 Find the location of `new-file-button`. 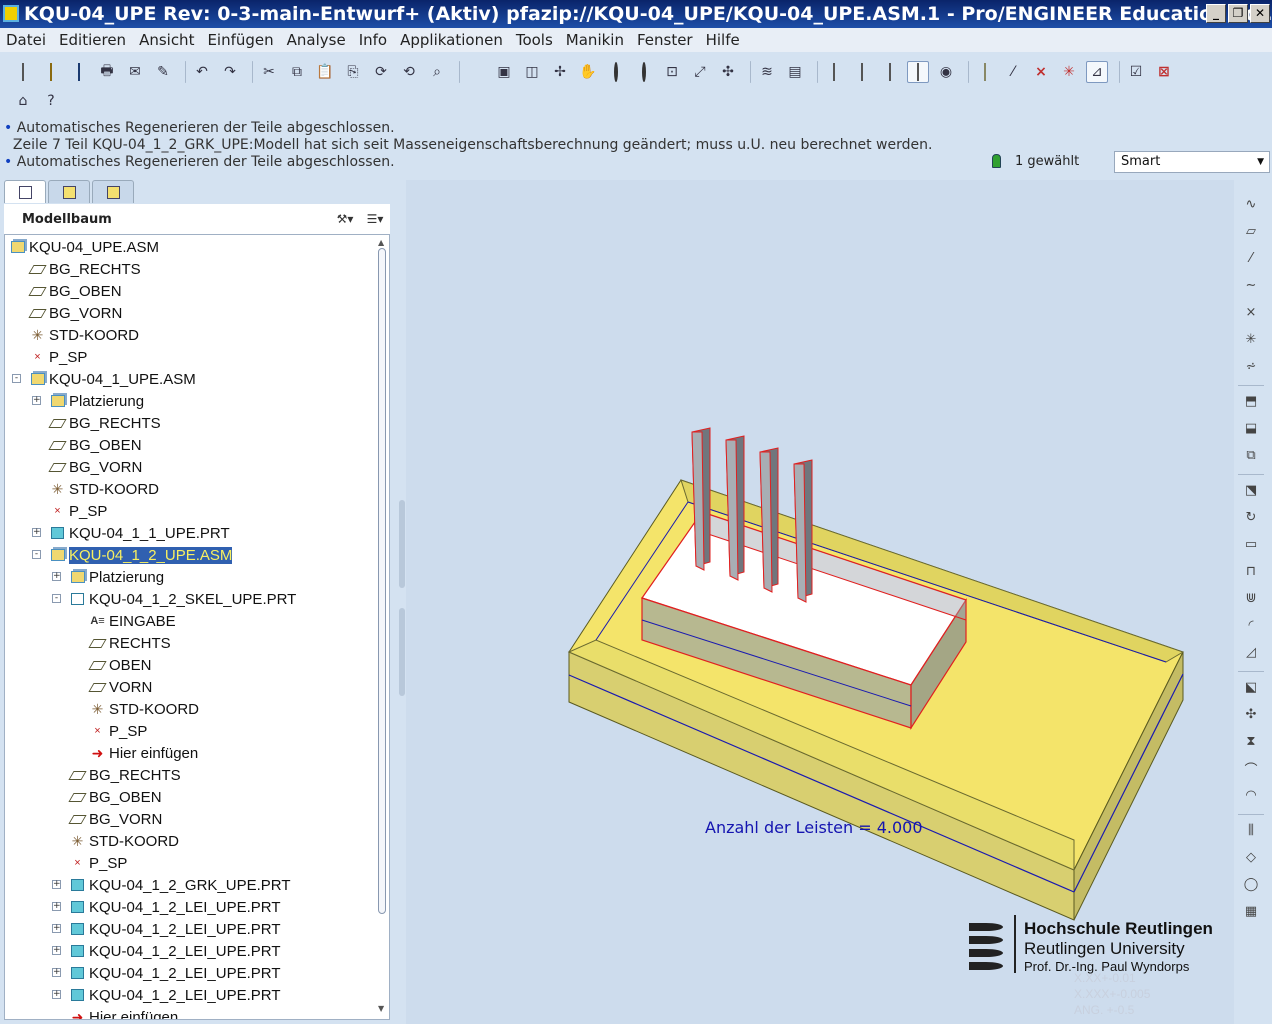

new-file-button is located at coordinates (23, 72).